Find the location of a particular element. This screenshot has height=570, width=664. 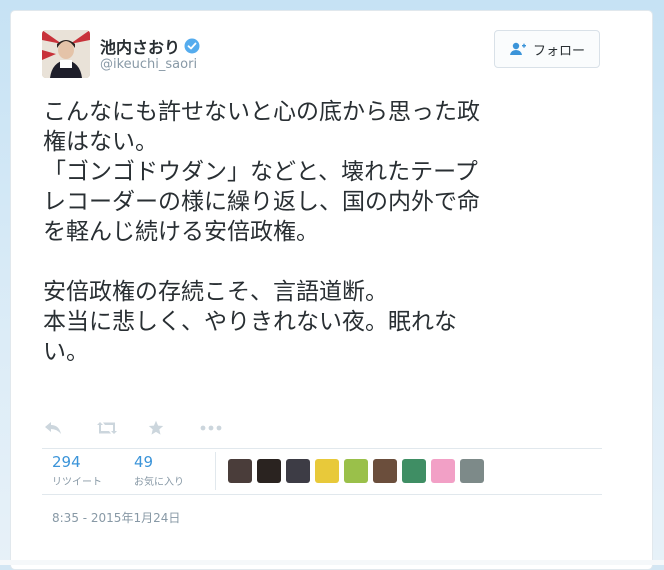

favorite-icon is located at coordinates (156, 427).